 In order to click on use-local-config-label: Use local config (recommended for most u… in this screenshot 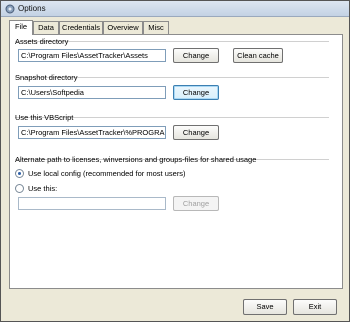, I will do `click(107, 173)`.